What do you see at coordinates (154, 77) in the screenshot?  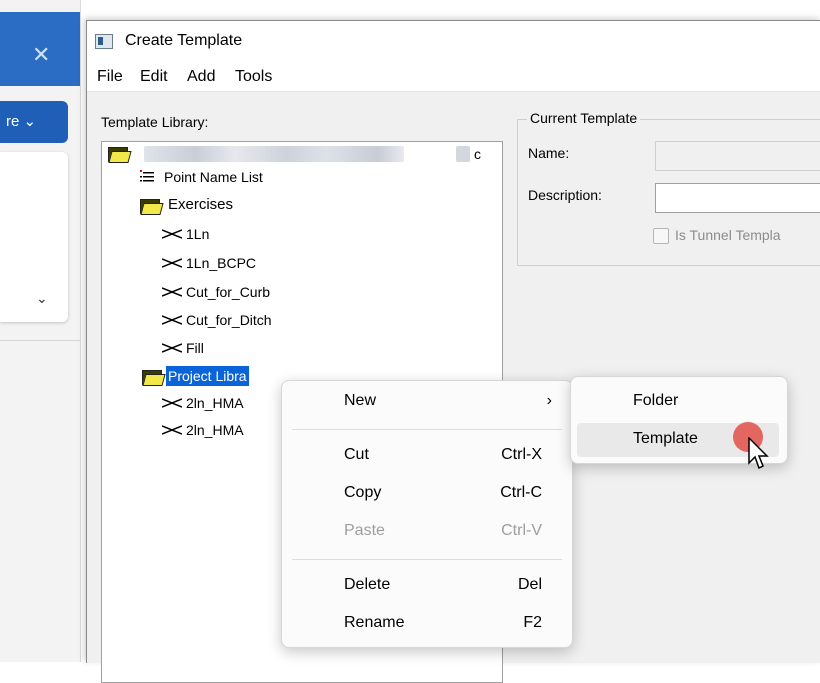 I see `menu-edit: Edit` at bounding box center [154, 77].